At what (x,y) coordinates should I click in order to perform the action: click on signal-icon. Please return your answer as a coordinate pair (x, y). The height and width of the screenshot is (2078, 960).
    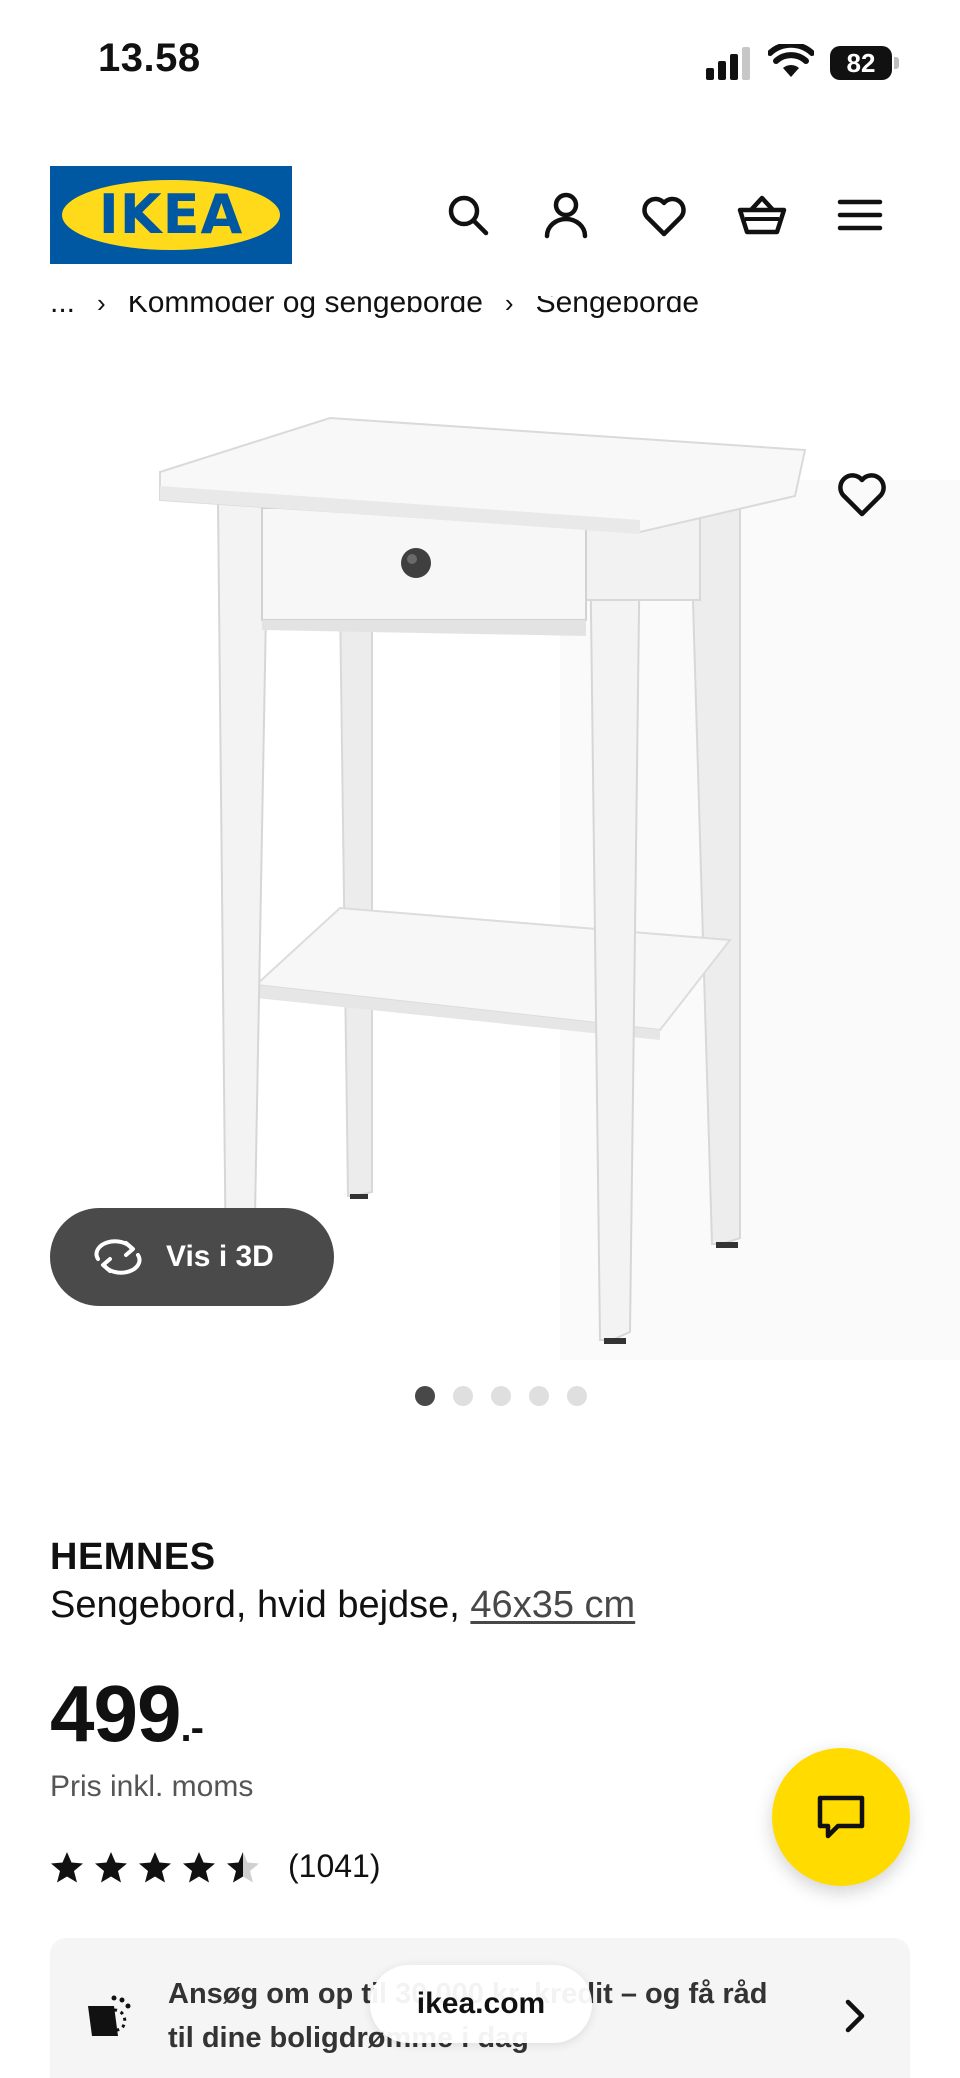
    Looking at the image, I should click on (728, 63).